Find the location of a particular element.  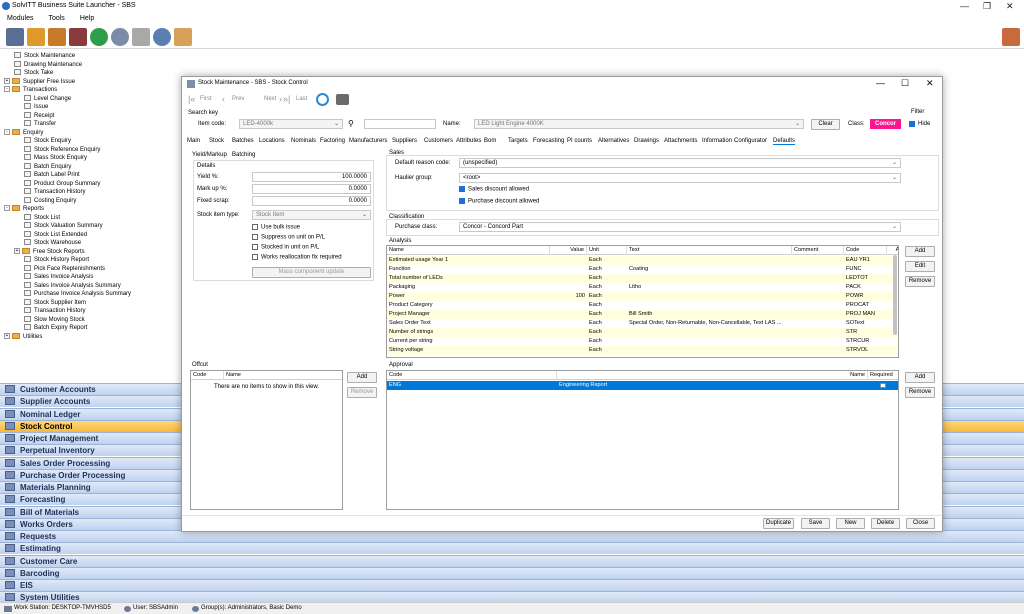

tree-item: Stock Enquiry is located at coordinates (47, 141).